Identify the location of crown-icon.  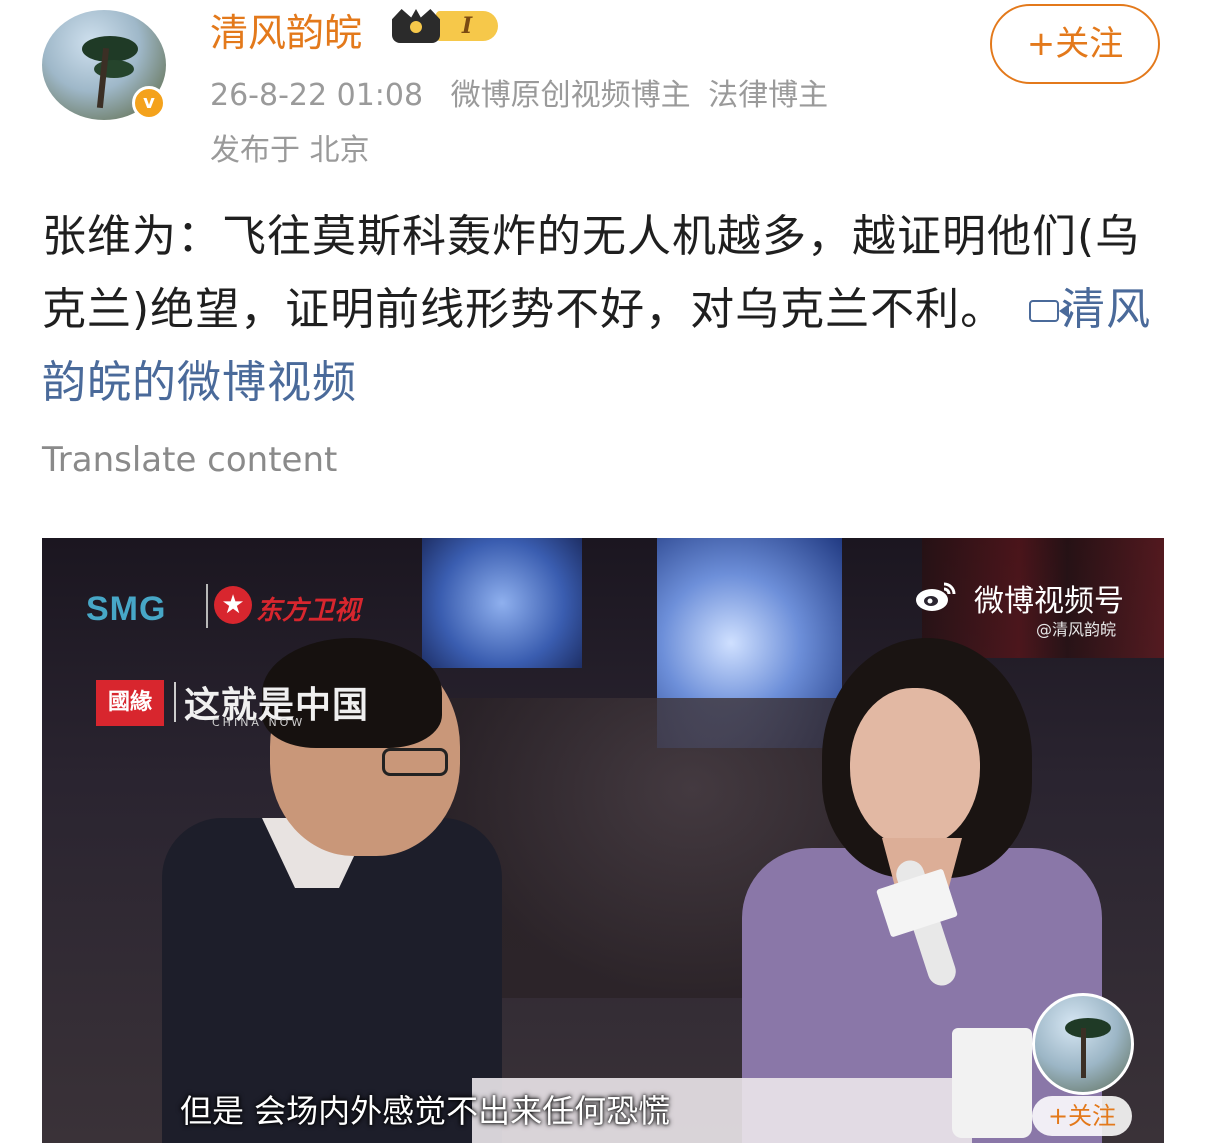
(416, 26).